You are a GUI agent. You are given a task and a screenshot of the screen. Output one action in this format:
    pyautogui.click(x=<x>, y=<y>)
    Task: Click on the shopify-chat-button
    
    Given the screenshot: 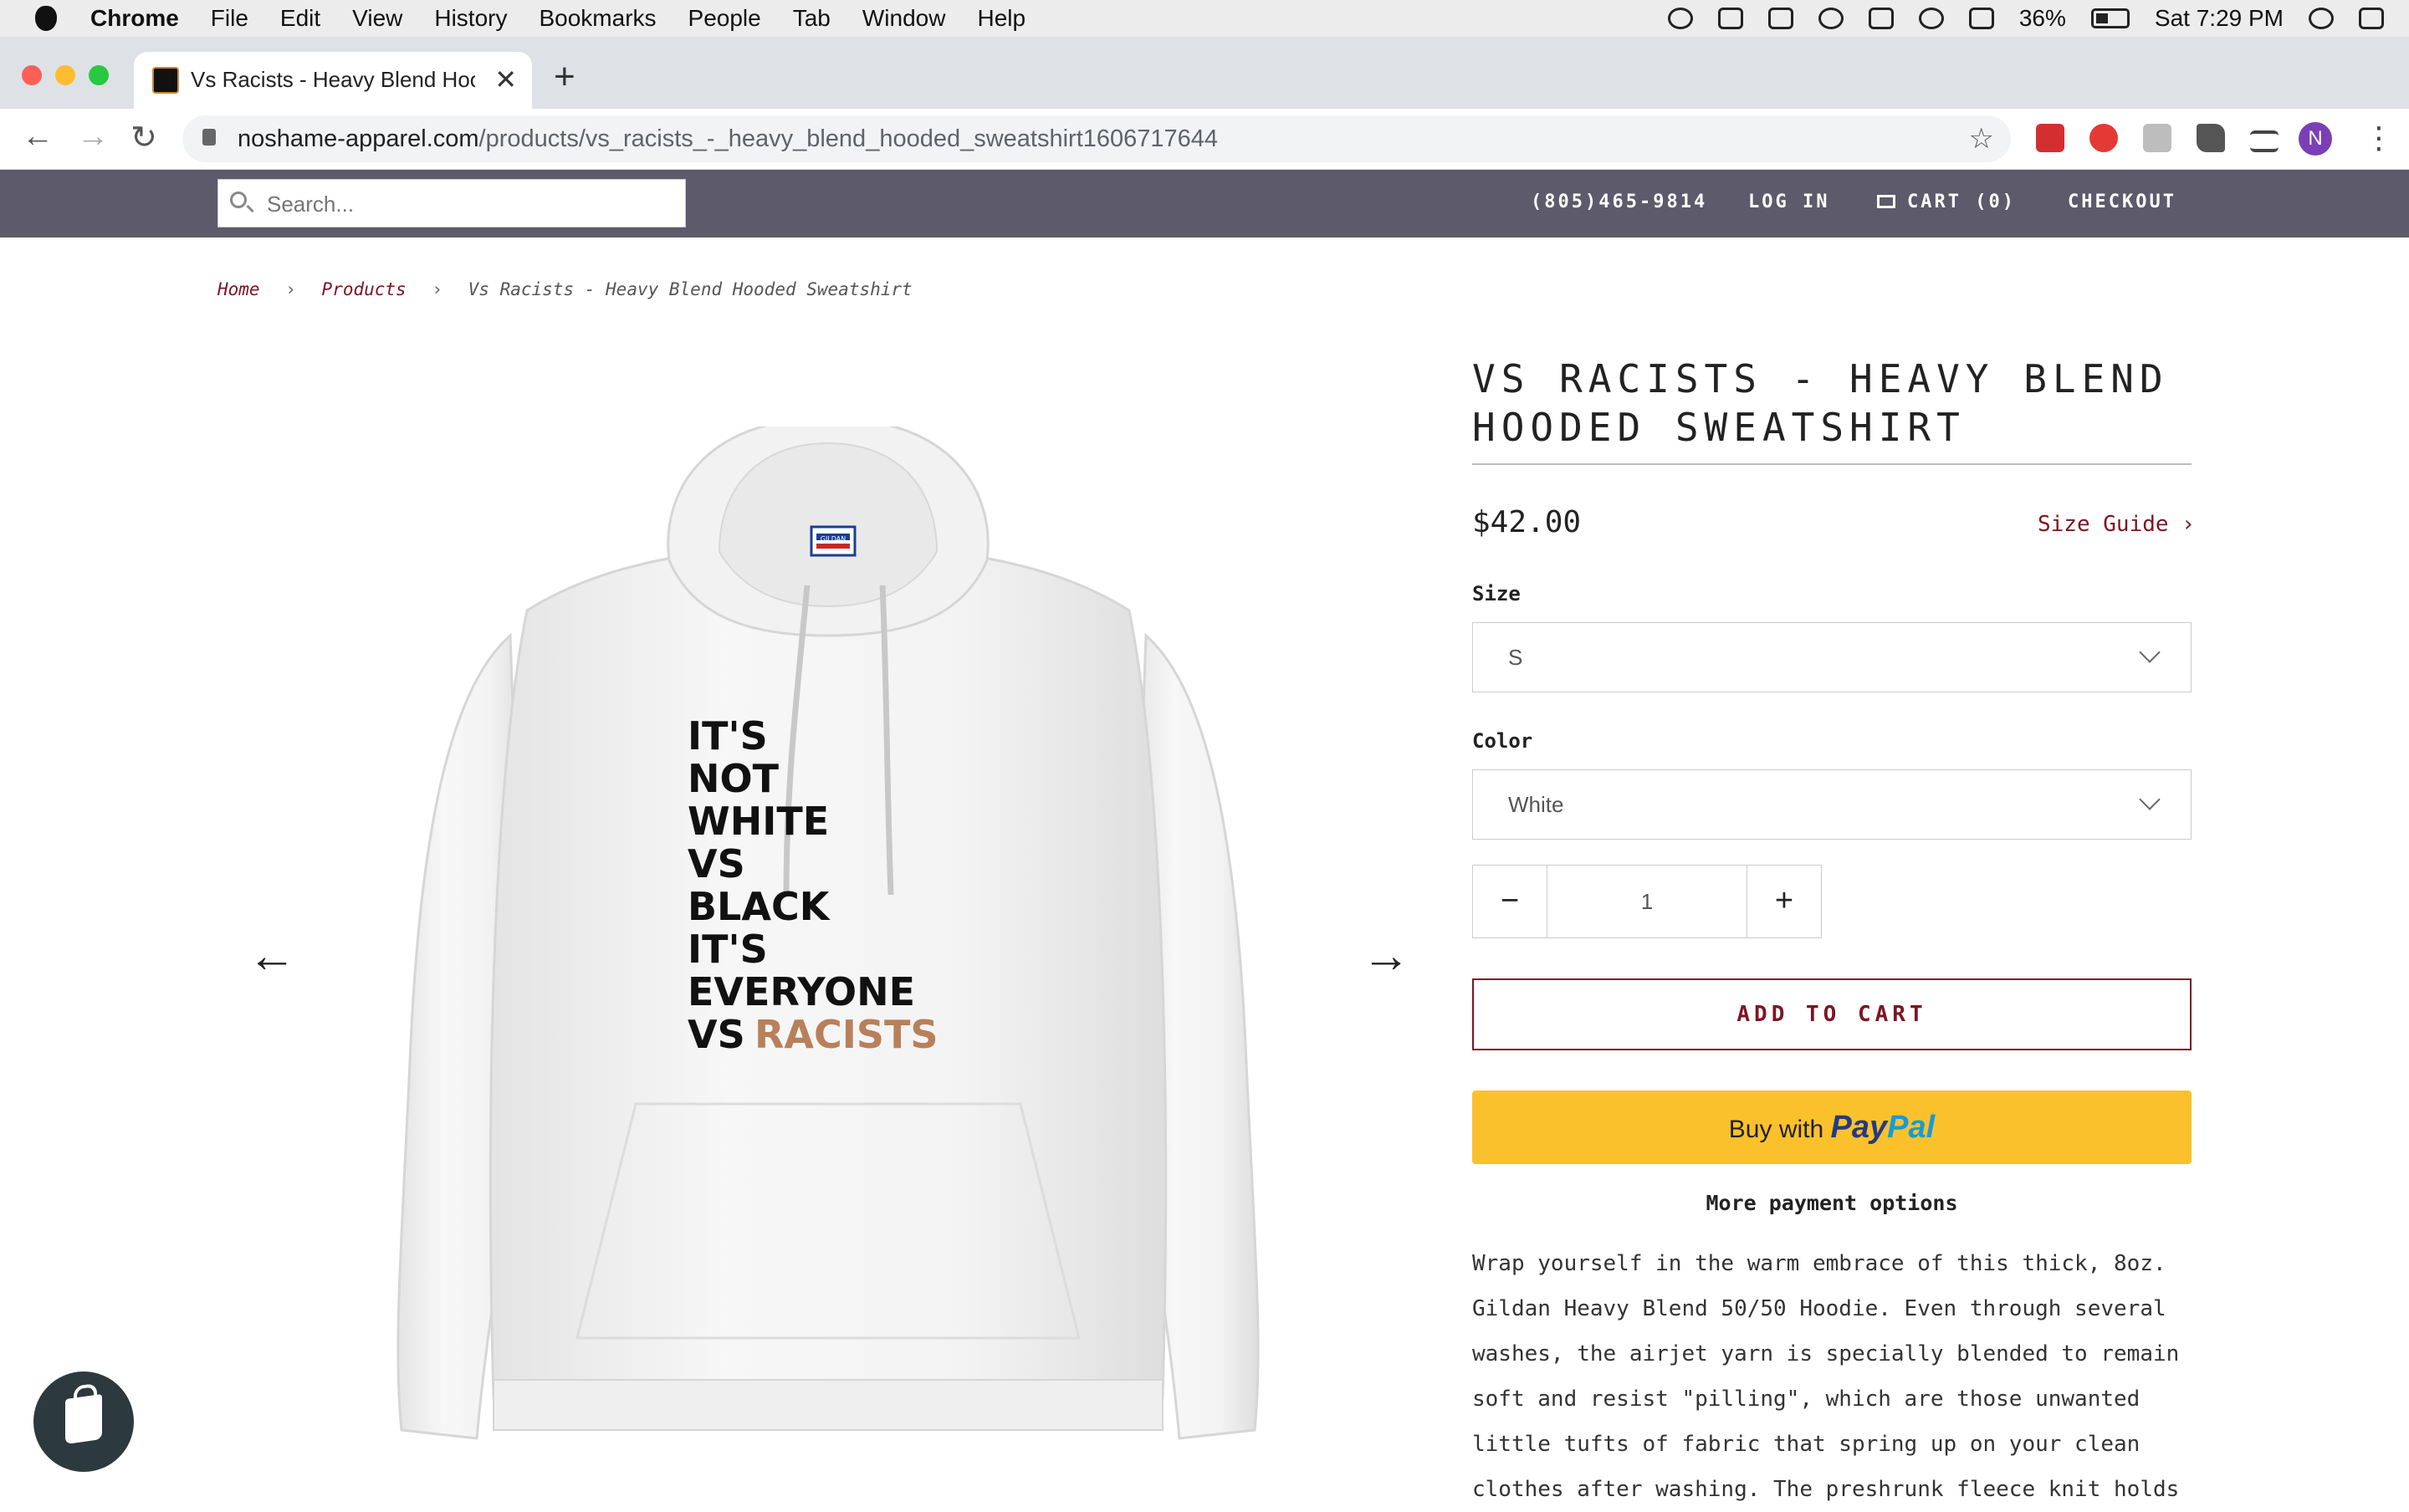 What is the action you would take?
    pyautogui.click(x=83, y=1422)
    